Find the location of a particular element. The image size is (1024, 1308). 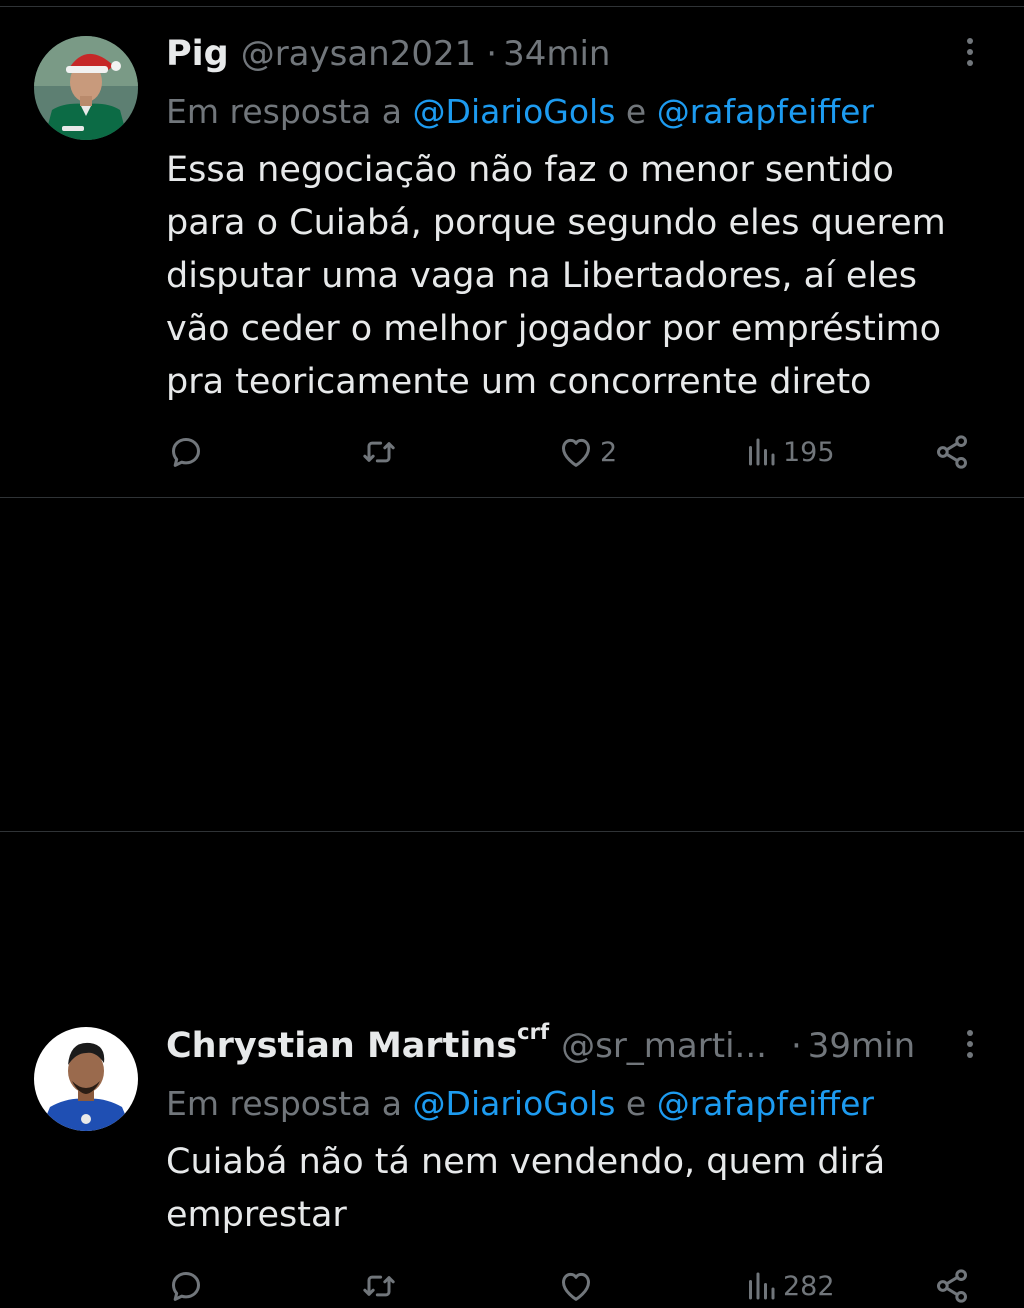

views-button: 195 is located at coordinates (789, 452).